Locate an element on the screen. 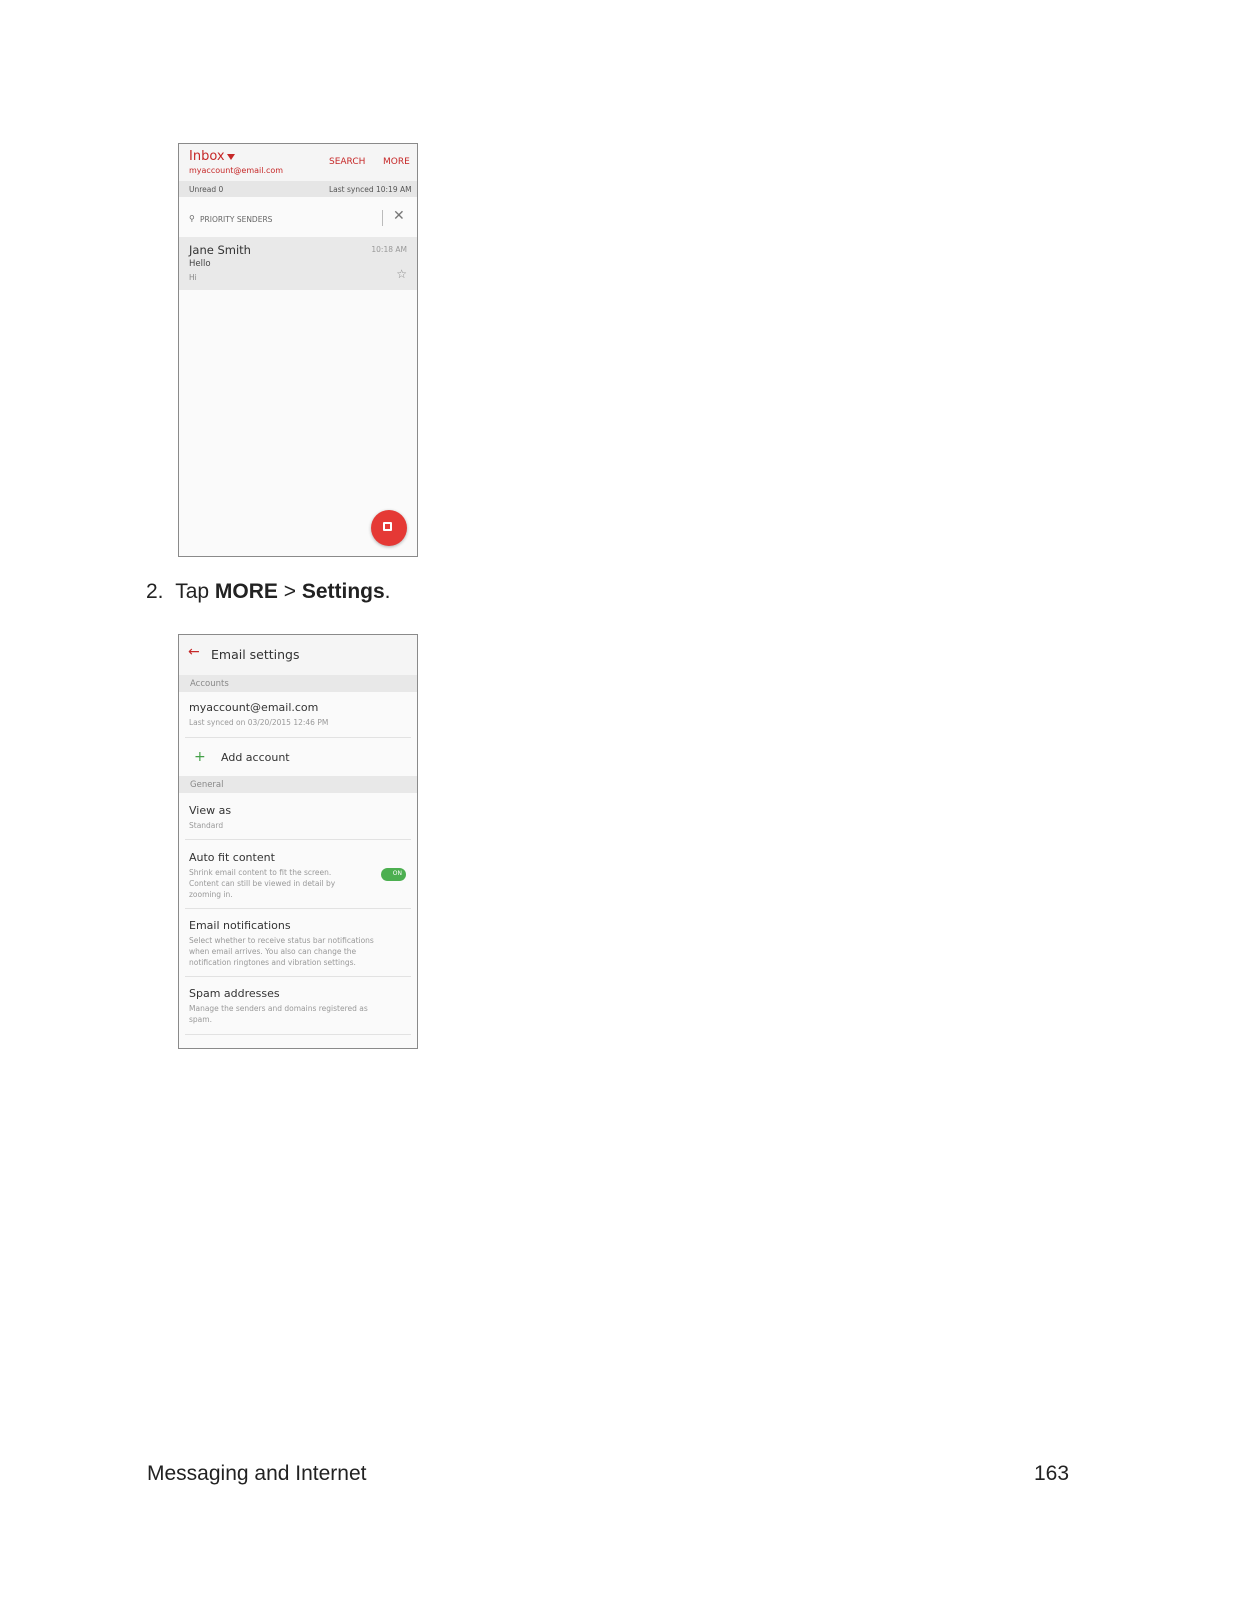 The image size is (1237, 1600). inbox-header: Inbox myaccount@email.com SEARCH MORE is located at coordinates (298, 162).